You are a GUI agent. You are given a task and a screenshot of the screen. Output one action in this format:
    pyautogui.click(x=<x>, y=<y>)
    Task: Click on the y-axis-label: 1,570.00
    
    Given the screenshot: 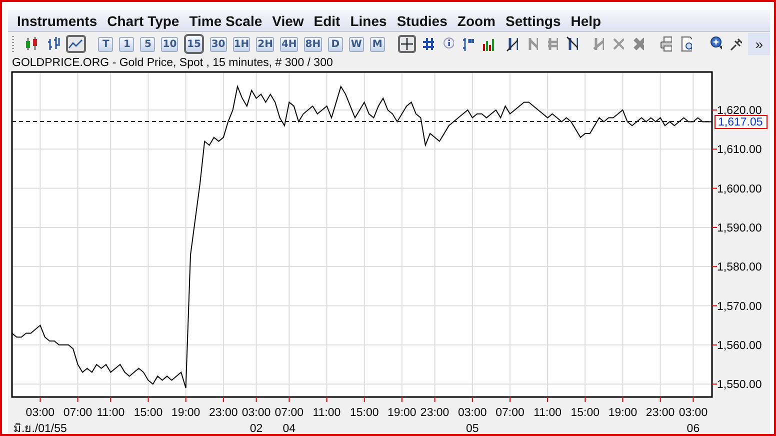 What is the action you would take?
    pyautogui.click(x=739, y=306)
    